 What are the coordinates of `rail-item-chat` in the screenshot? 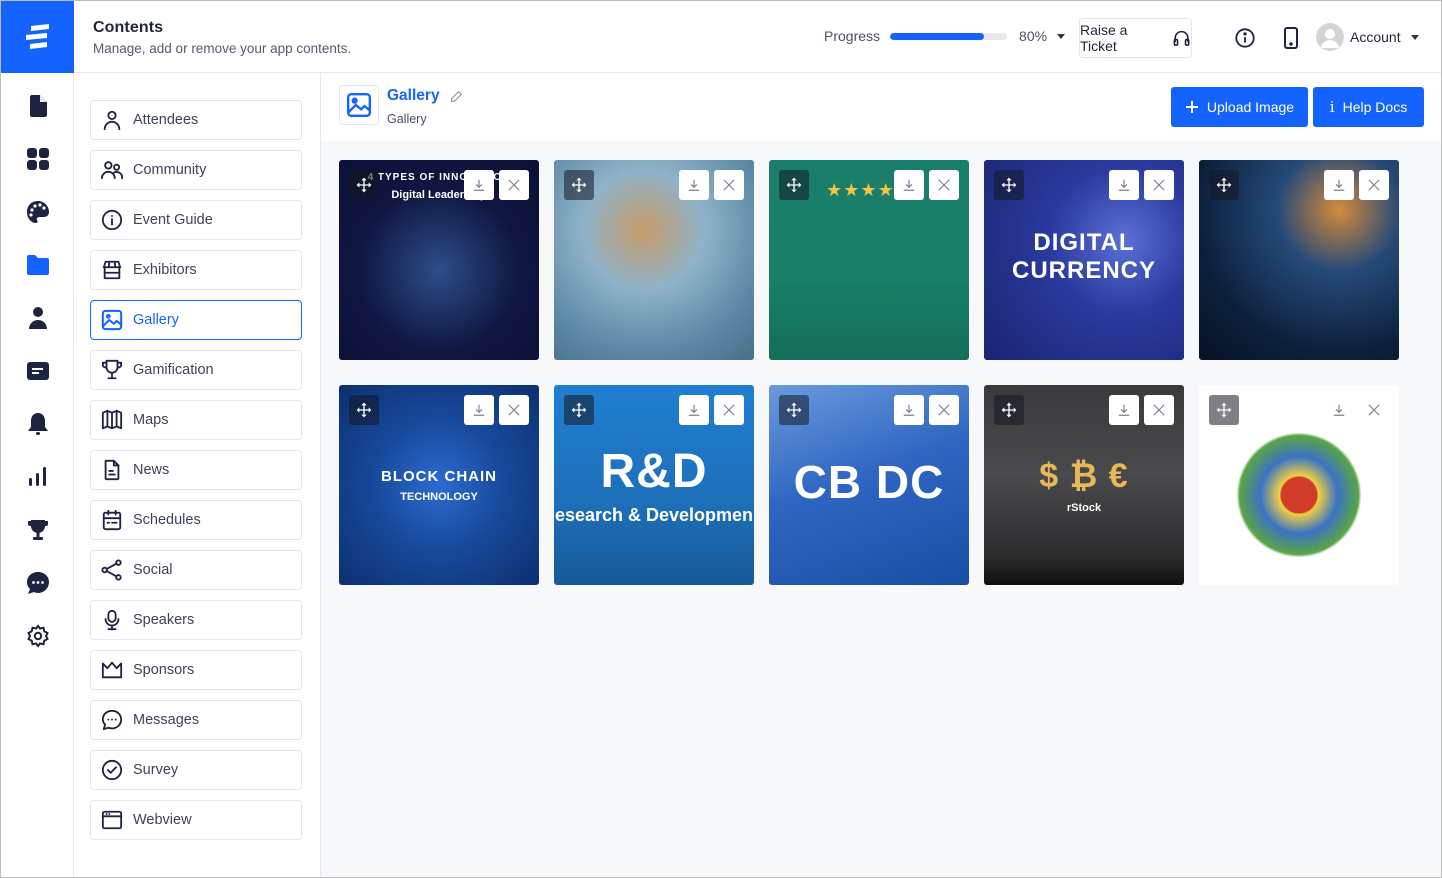 It's located at (38, 583).